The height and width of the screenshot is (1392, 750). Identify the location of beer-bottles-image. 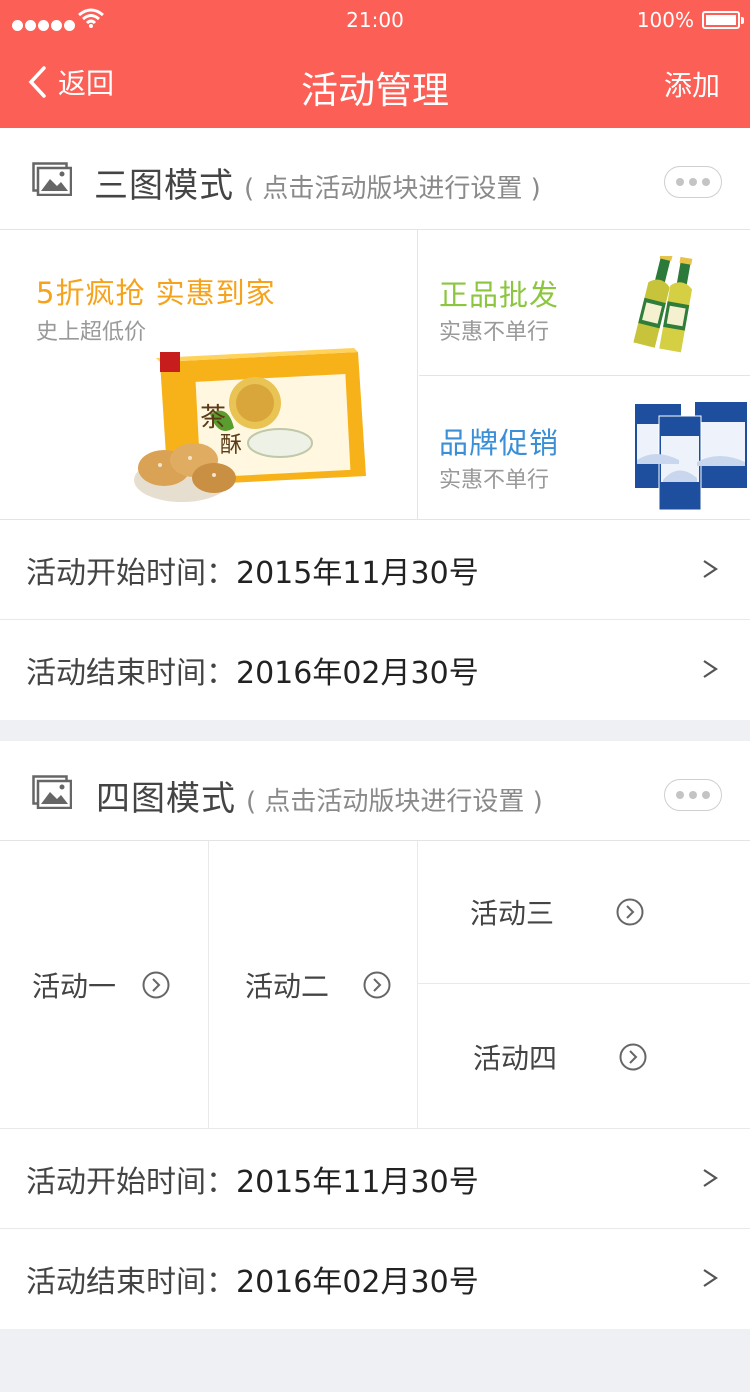
(663, 304).